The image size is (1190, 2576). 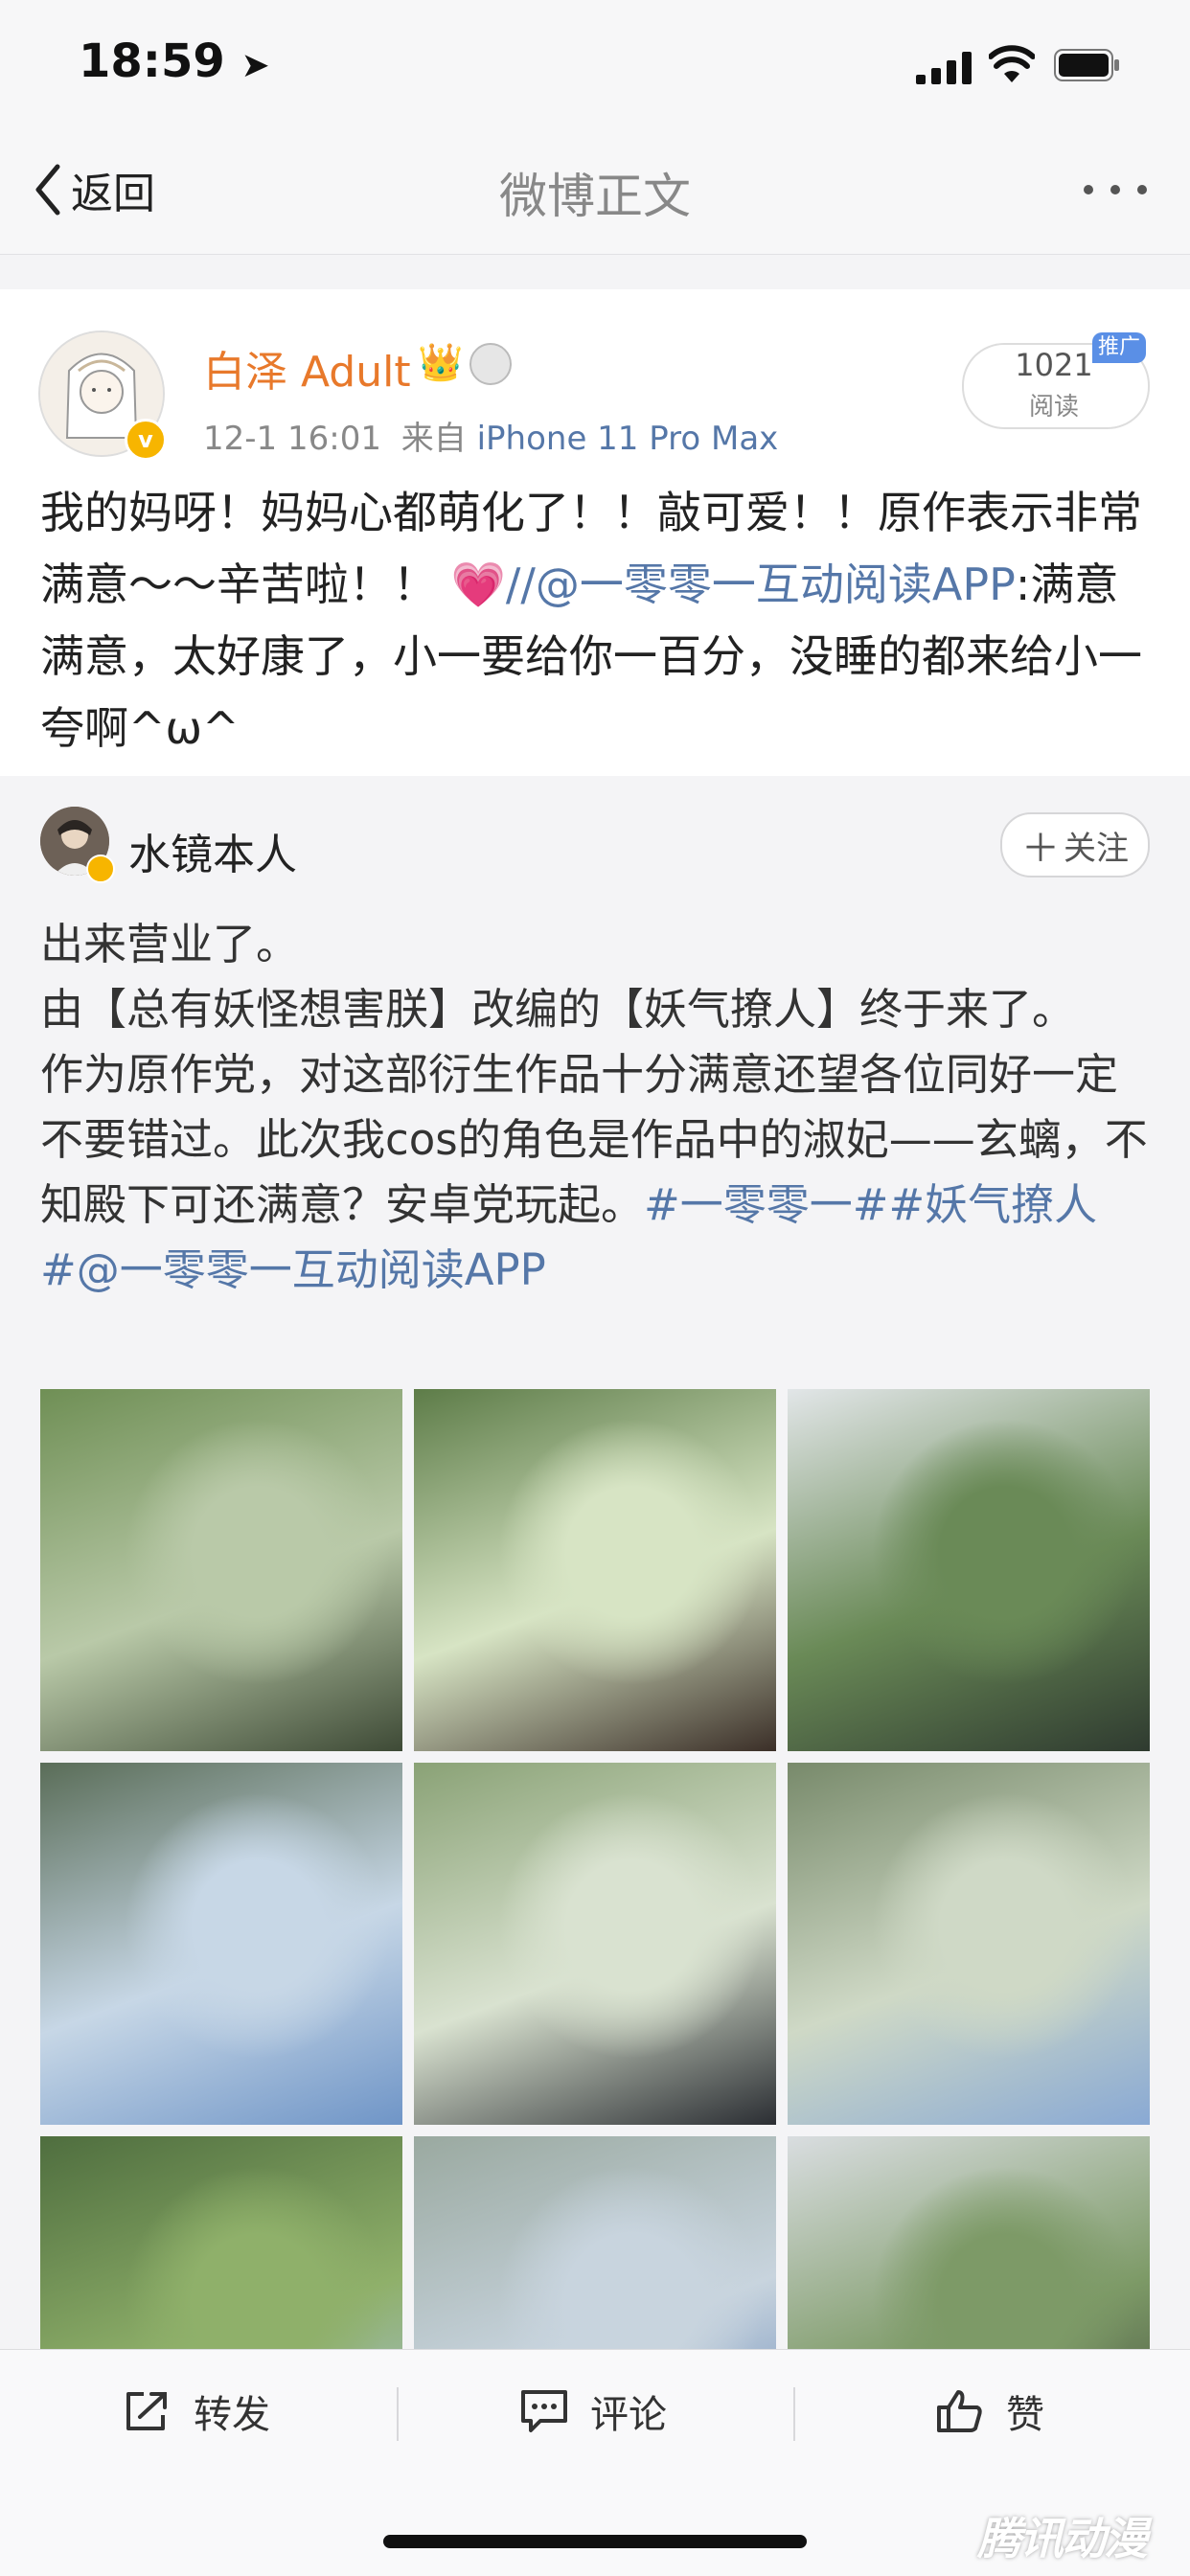 I want to click on page-title: 微博正文, so click(x=595, y=196).